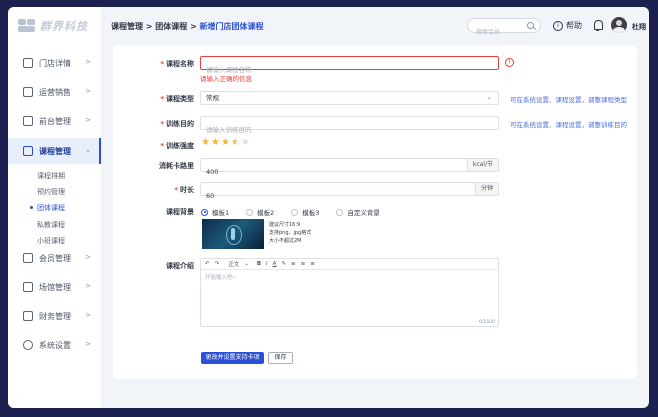 This screenshot has height=417, width=658. I want to click on sidebar-item-courses: 课程管理 ⌄, so click(54, 151).